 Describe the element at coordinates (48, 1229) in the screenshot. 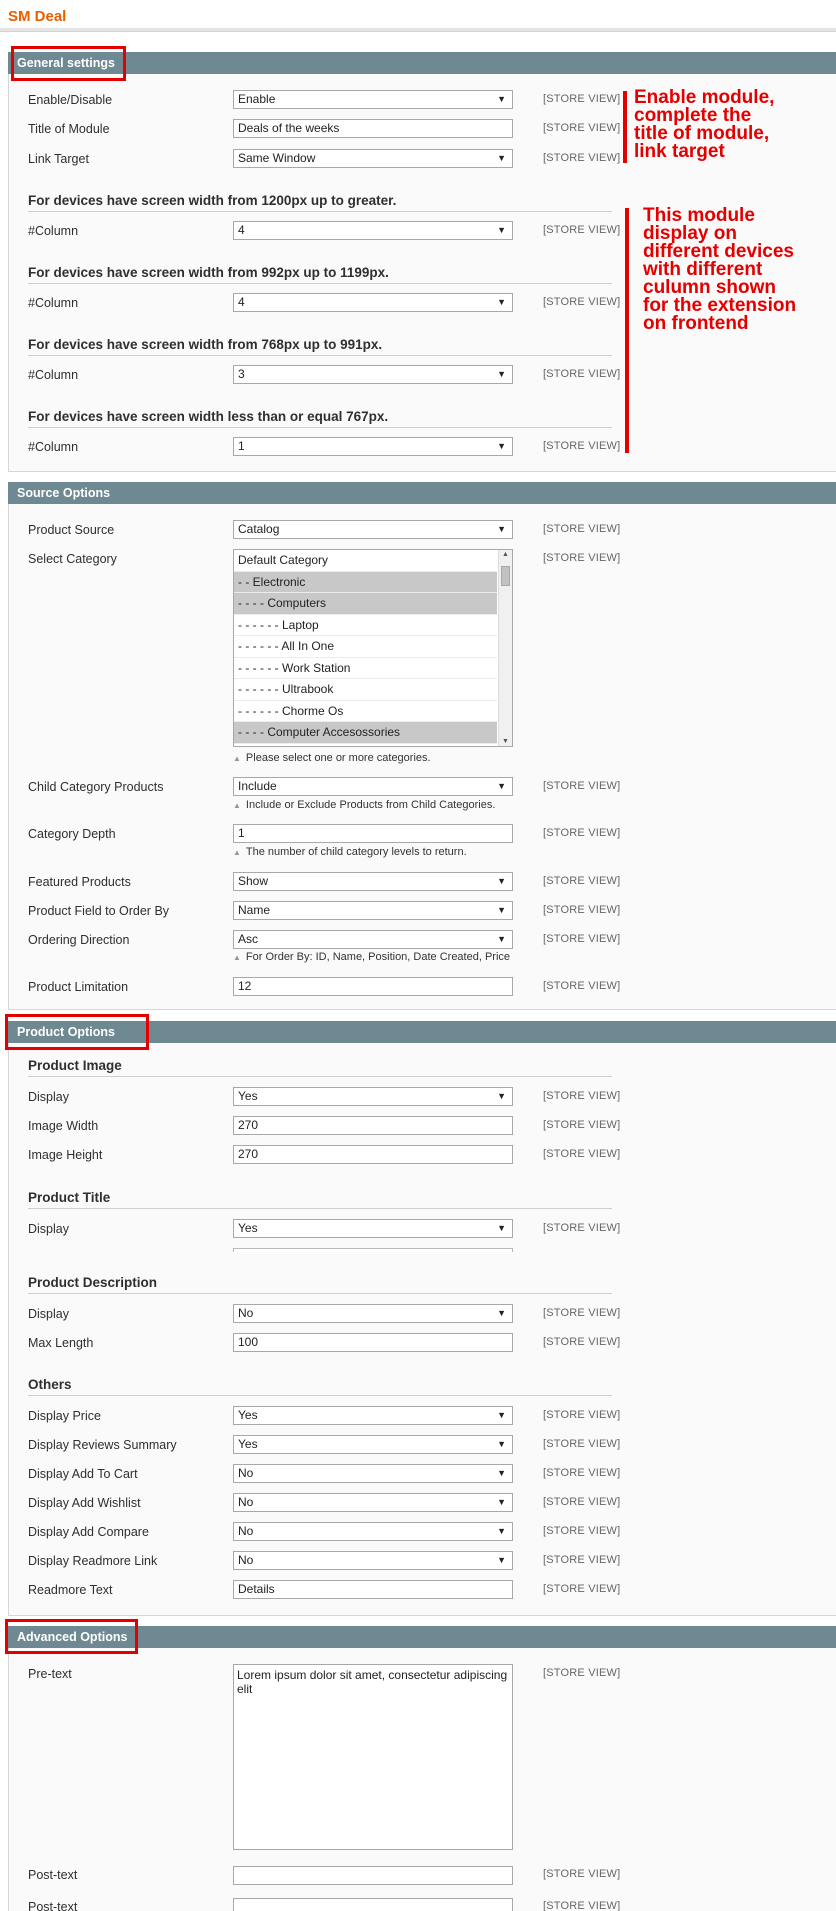

I see `title-display-label: Display` at that location.